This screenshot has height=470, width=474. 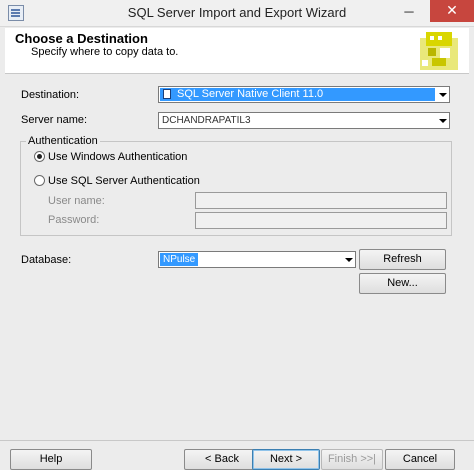 I want to click on help-button: Help, so click(x=51, y=459).